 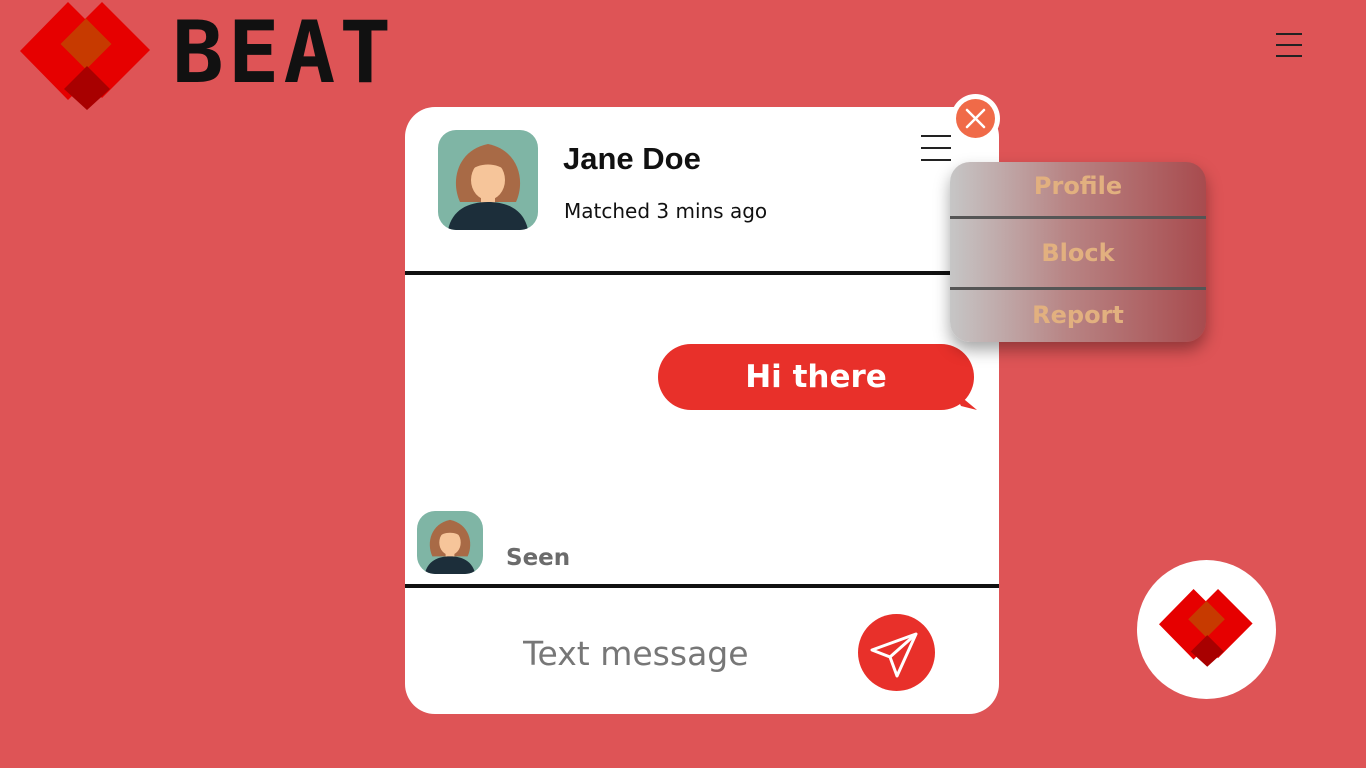 What do you see at coordinates (284, 53) in the screenshot?
I see `brand-name: BEAT` at bounding box center [284, 53].